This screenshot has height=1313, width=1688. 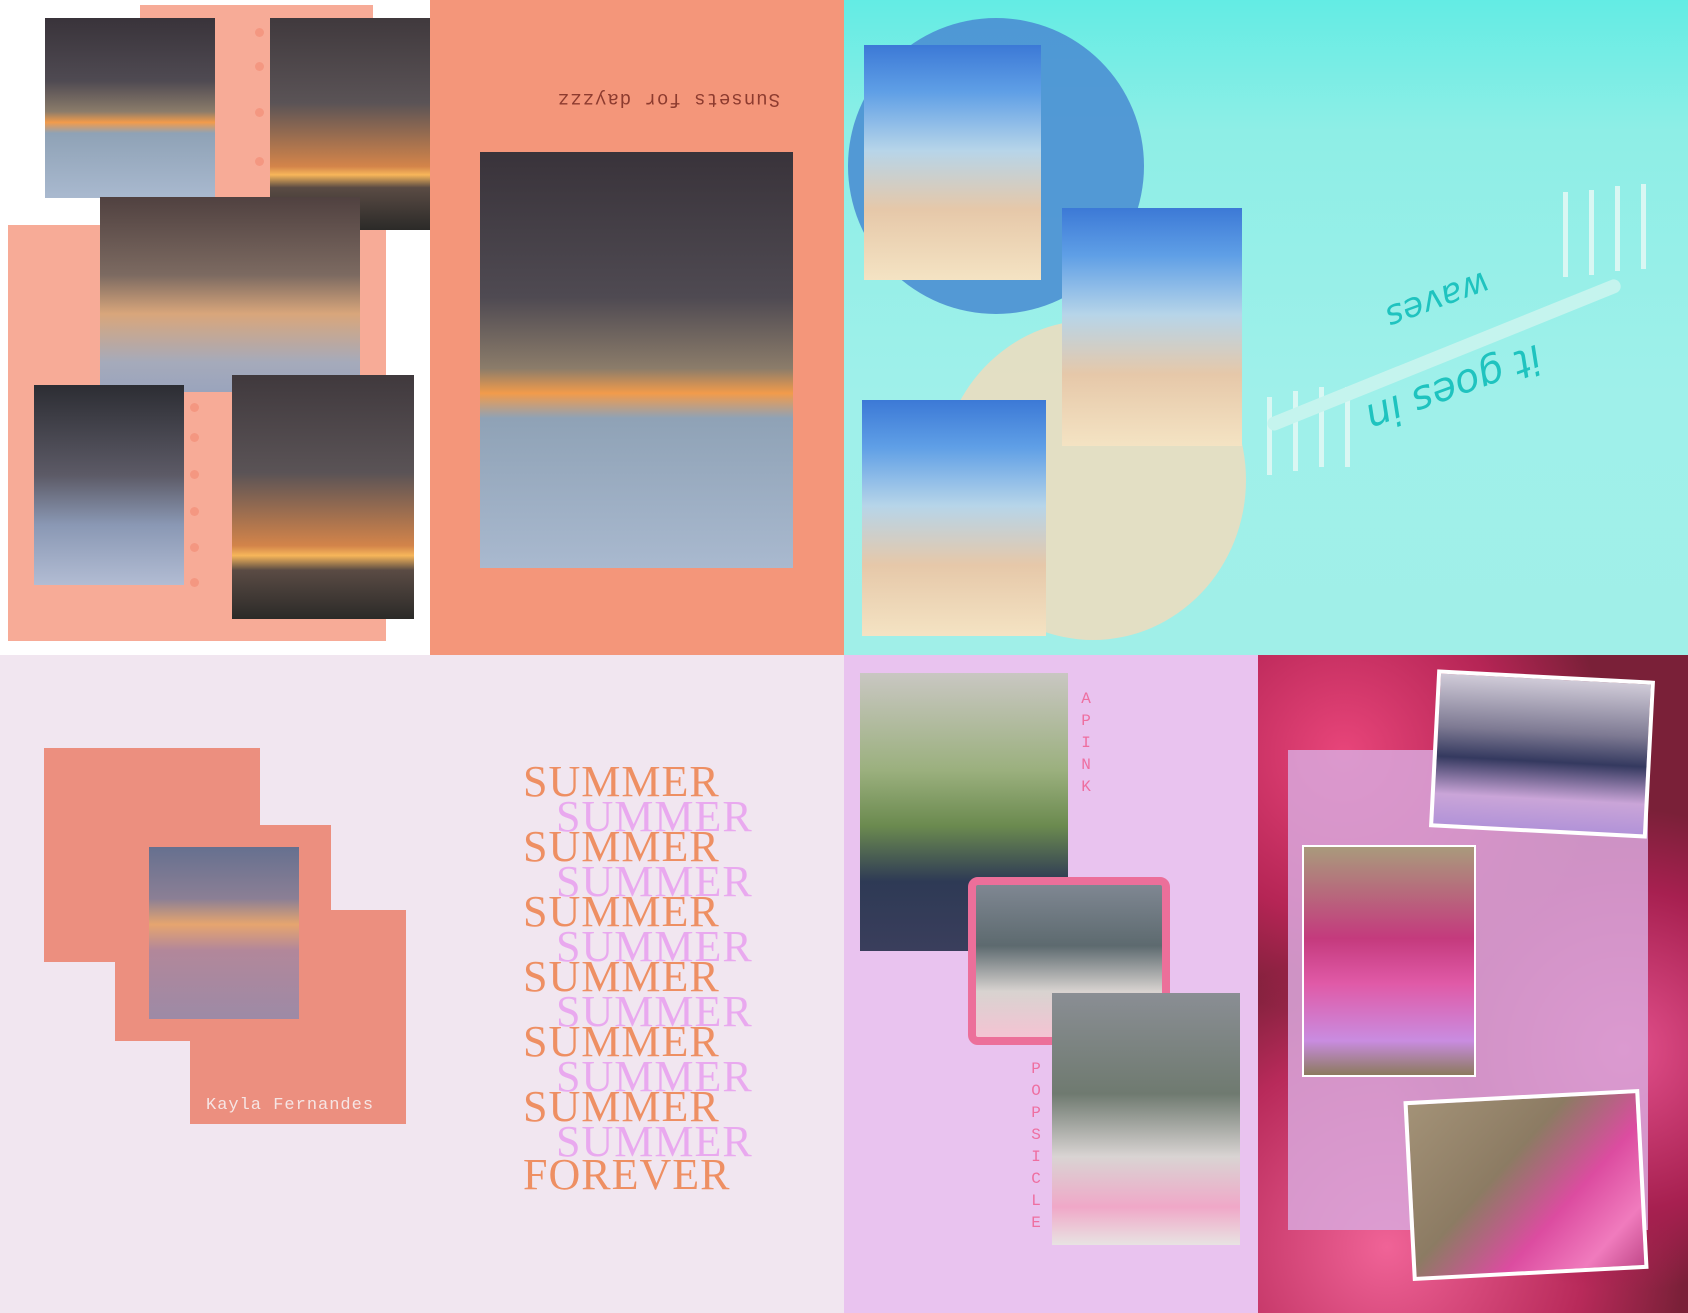 I want to click on photo-two-friends, so click(x=1542, y=754).